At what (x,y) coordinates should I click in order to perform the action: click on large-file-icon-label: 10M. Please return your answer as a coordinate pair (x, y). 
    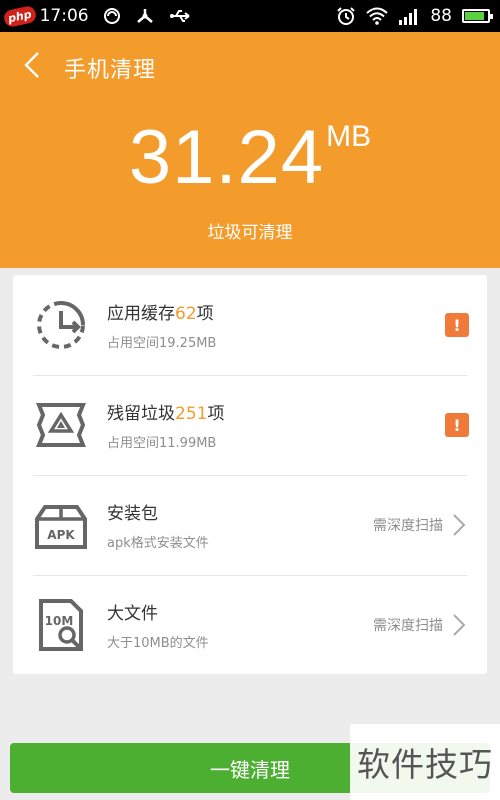
    Looking at the image, I should click on (59, 621).